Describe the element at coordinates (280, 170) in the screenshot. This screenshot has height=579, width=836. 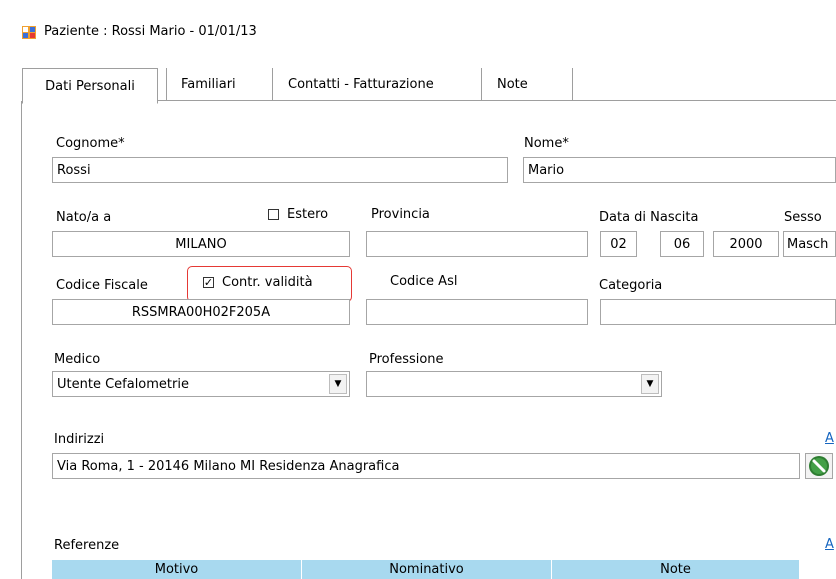
I see `cognome-field: Rossi` at that location.